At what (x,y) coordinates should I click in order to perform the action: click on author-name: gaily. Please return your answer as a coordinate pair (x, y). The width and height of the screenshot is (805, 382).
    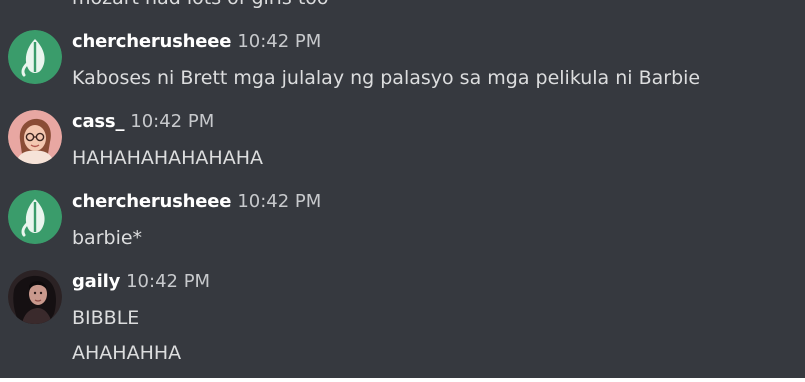
    Looking at the image, I should click on (96, 281).